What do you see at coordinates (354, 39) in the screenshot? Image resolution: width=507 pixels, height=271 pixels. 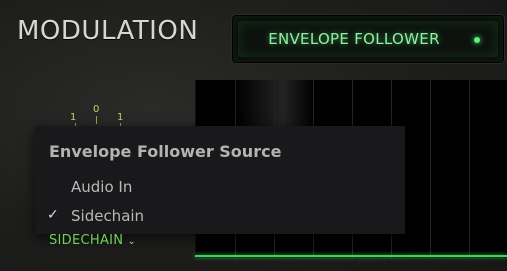 I see `mode-button-label: ENVELOPE FOLLOWER` at bounding box center [354, 39].